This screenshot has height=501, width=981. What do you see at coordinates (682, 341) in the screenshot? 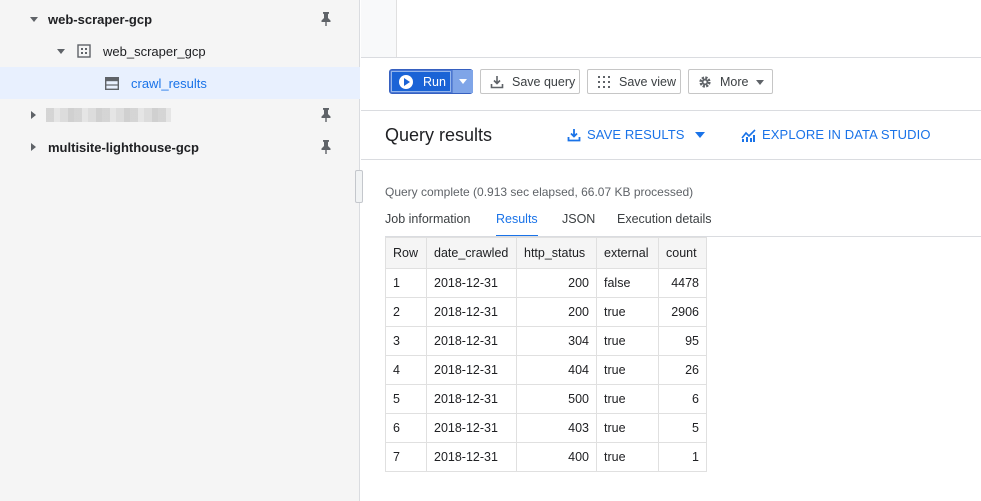
I see `count-cell: 95` at bounding box center [682, 341].